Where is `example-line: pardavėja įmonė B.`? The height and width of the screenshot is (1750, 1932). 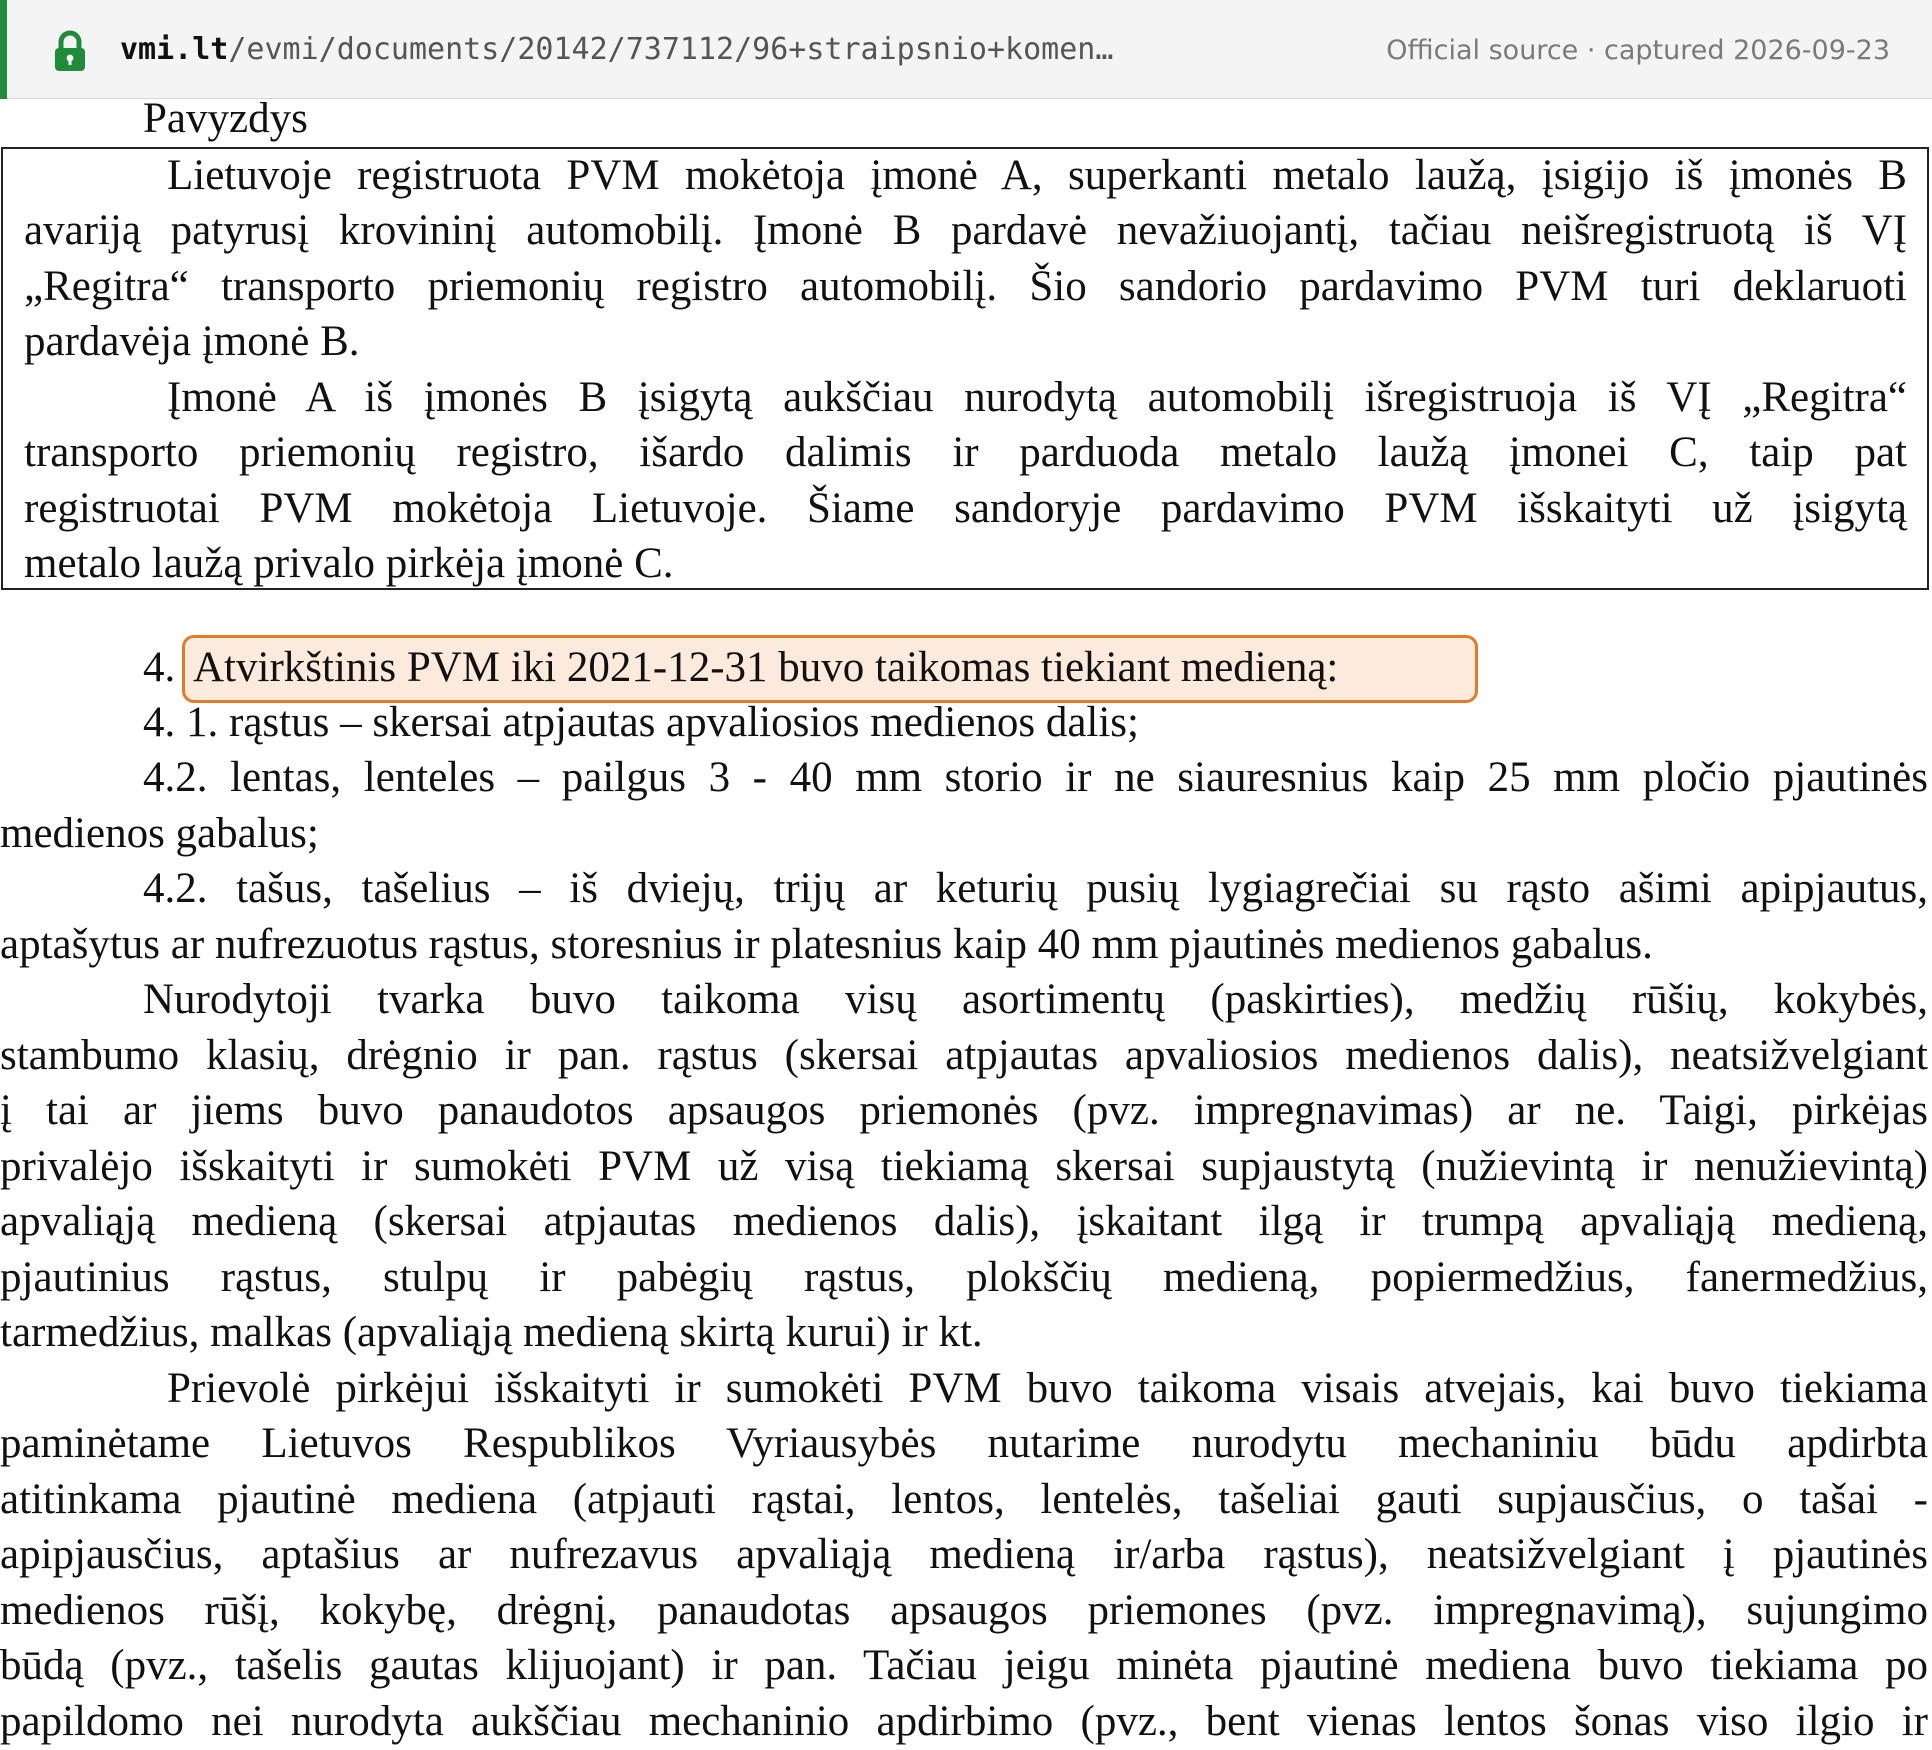 example-line: pardavėja įmonė B. is located at coordinates (192, 341).